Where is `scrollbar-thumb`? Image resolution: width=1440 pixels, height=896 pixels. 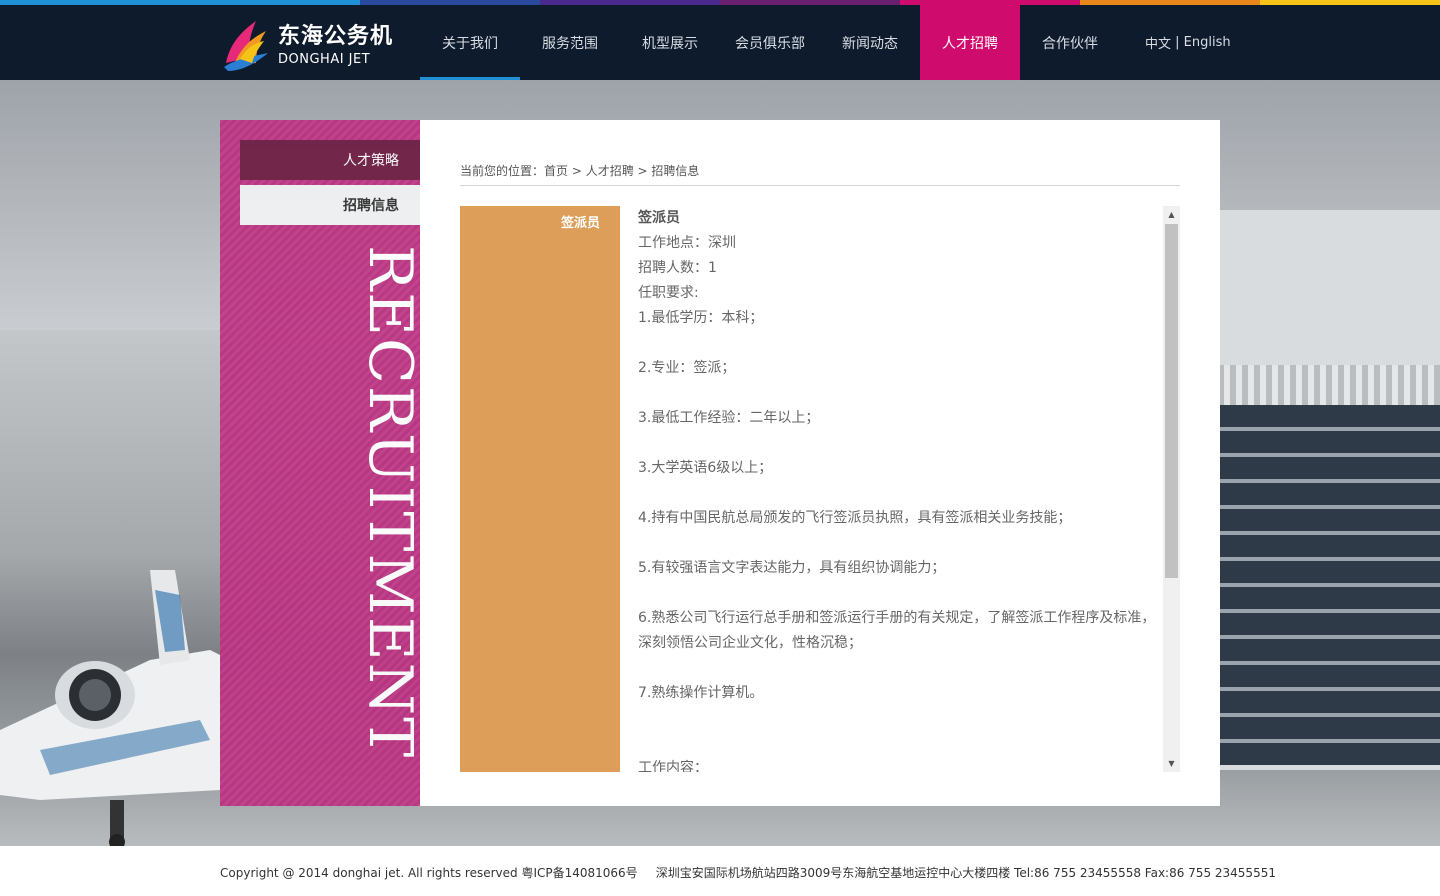
scrollbar-thumb is located at coordinates (1171, 401).